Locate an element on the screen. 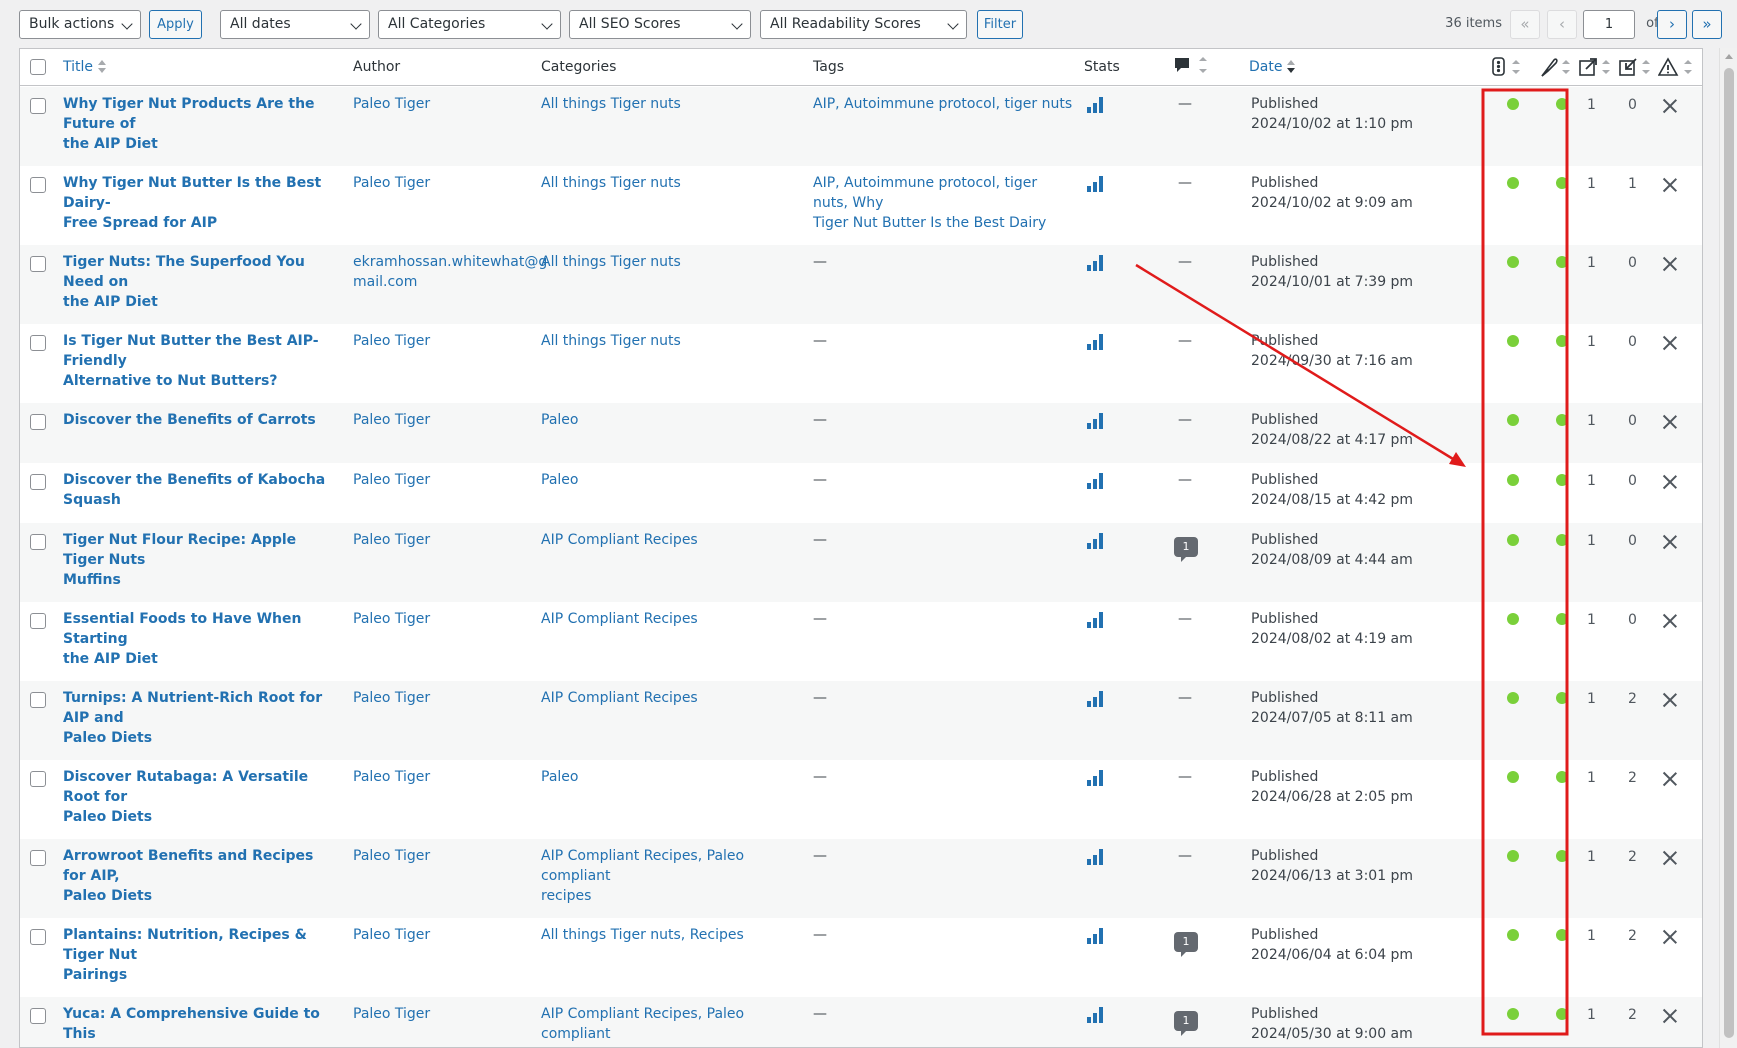 Image resolution: width=1737 pixels, height=1048 pixels. dates-filter-select: All dates is located at coordinates (295, 24).